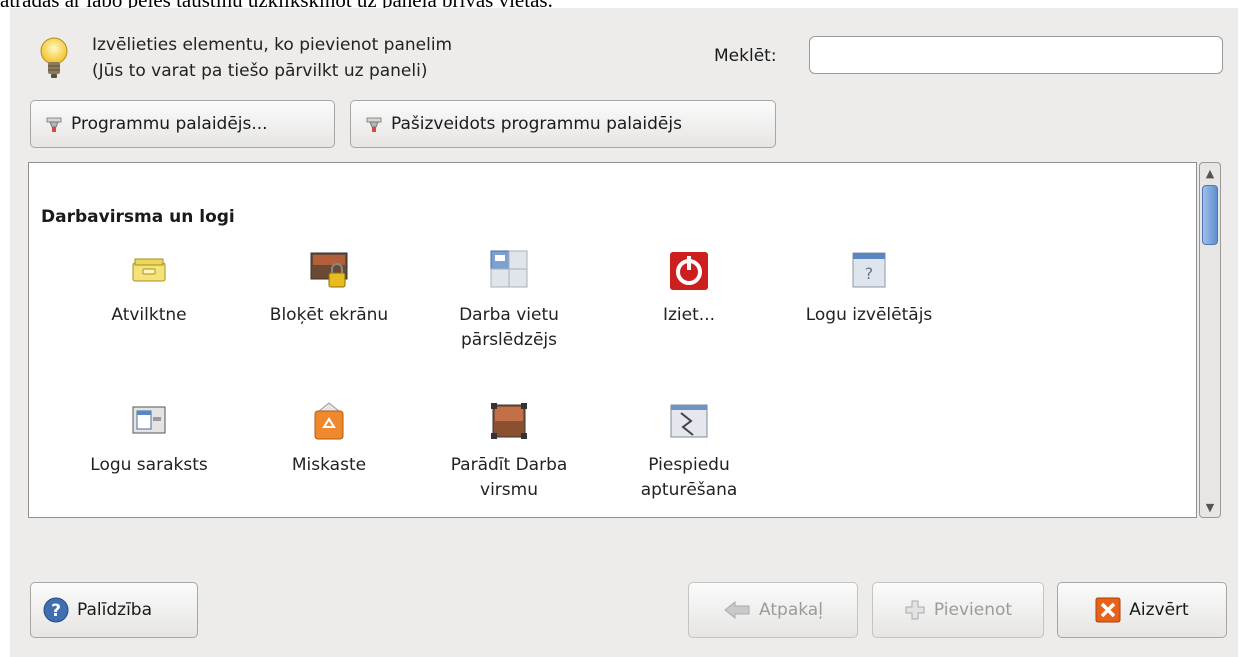 The width and height of the screenshot is (1246, 657). Describe the element at coordinates (1210, 340) in the screenshot. I see `vertical-scrollbar: ▲ ▼` at that location.